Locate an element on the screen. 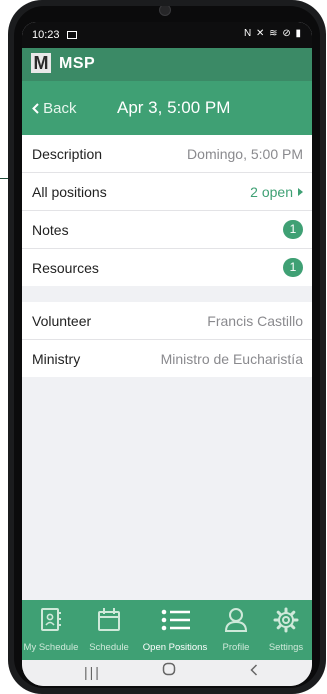  home-button is located at coordinates (169, 670).